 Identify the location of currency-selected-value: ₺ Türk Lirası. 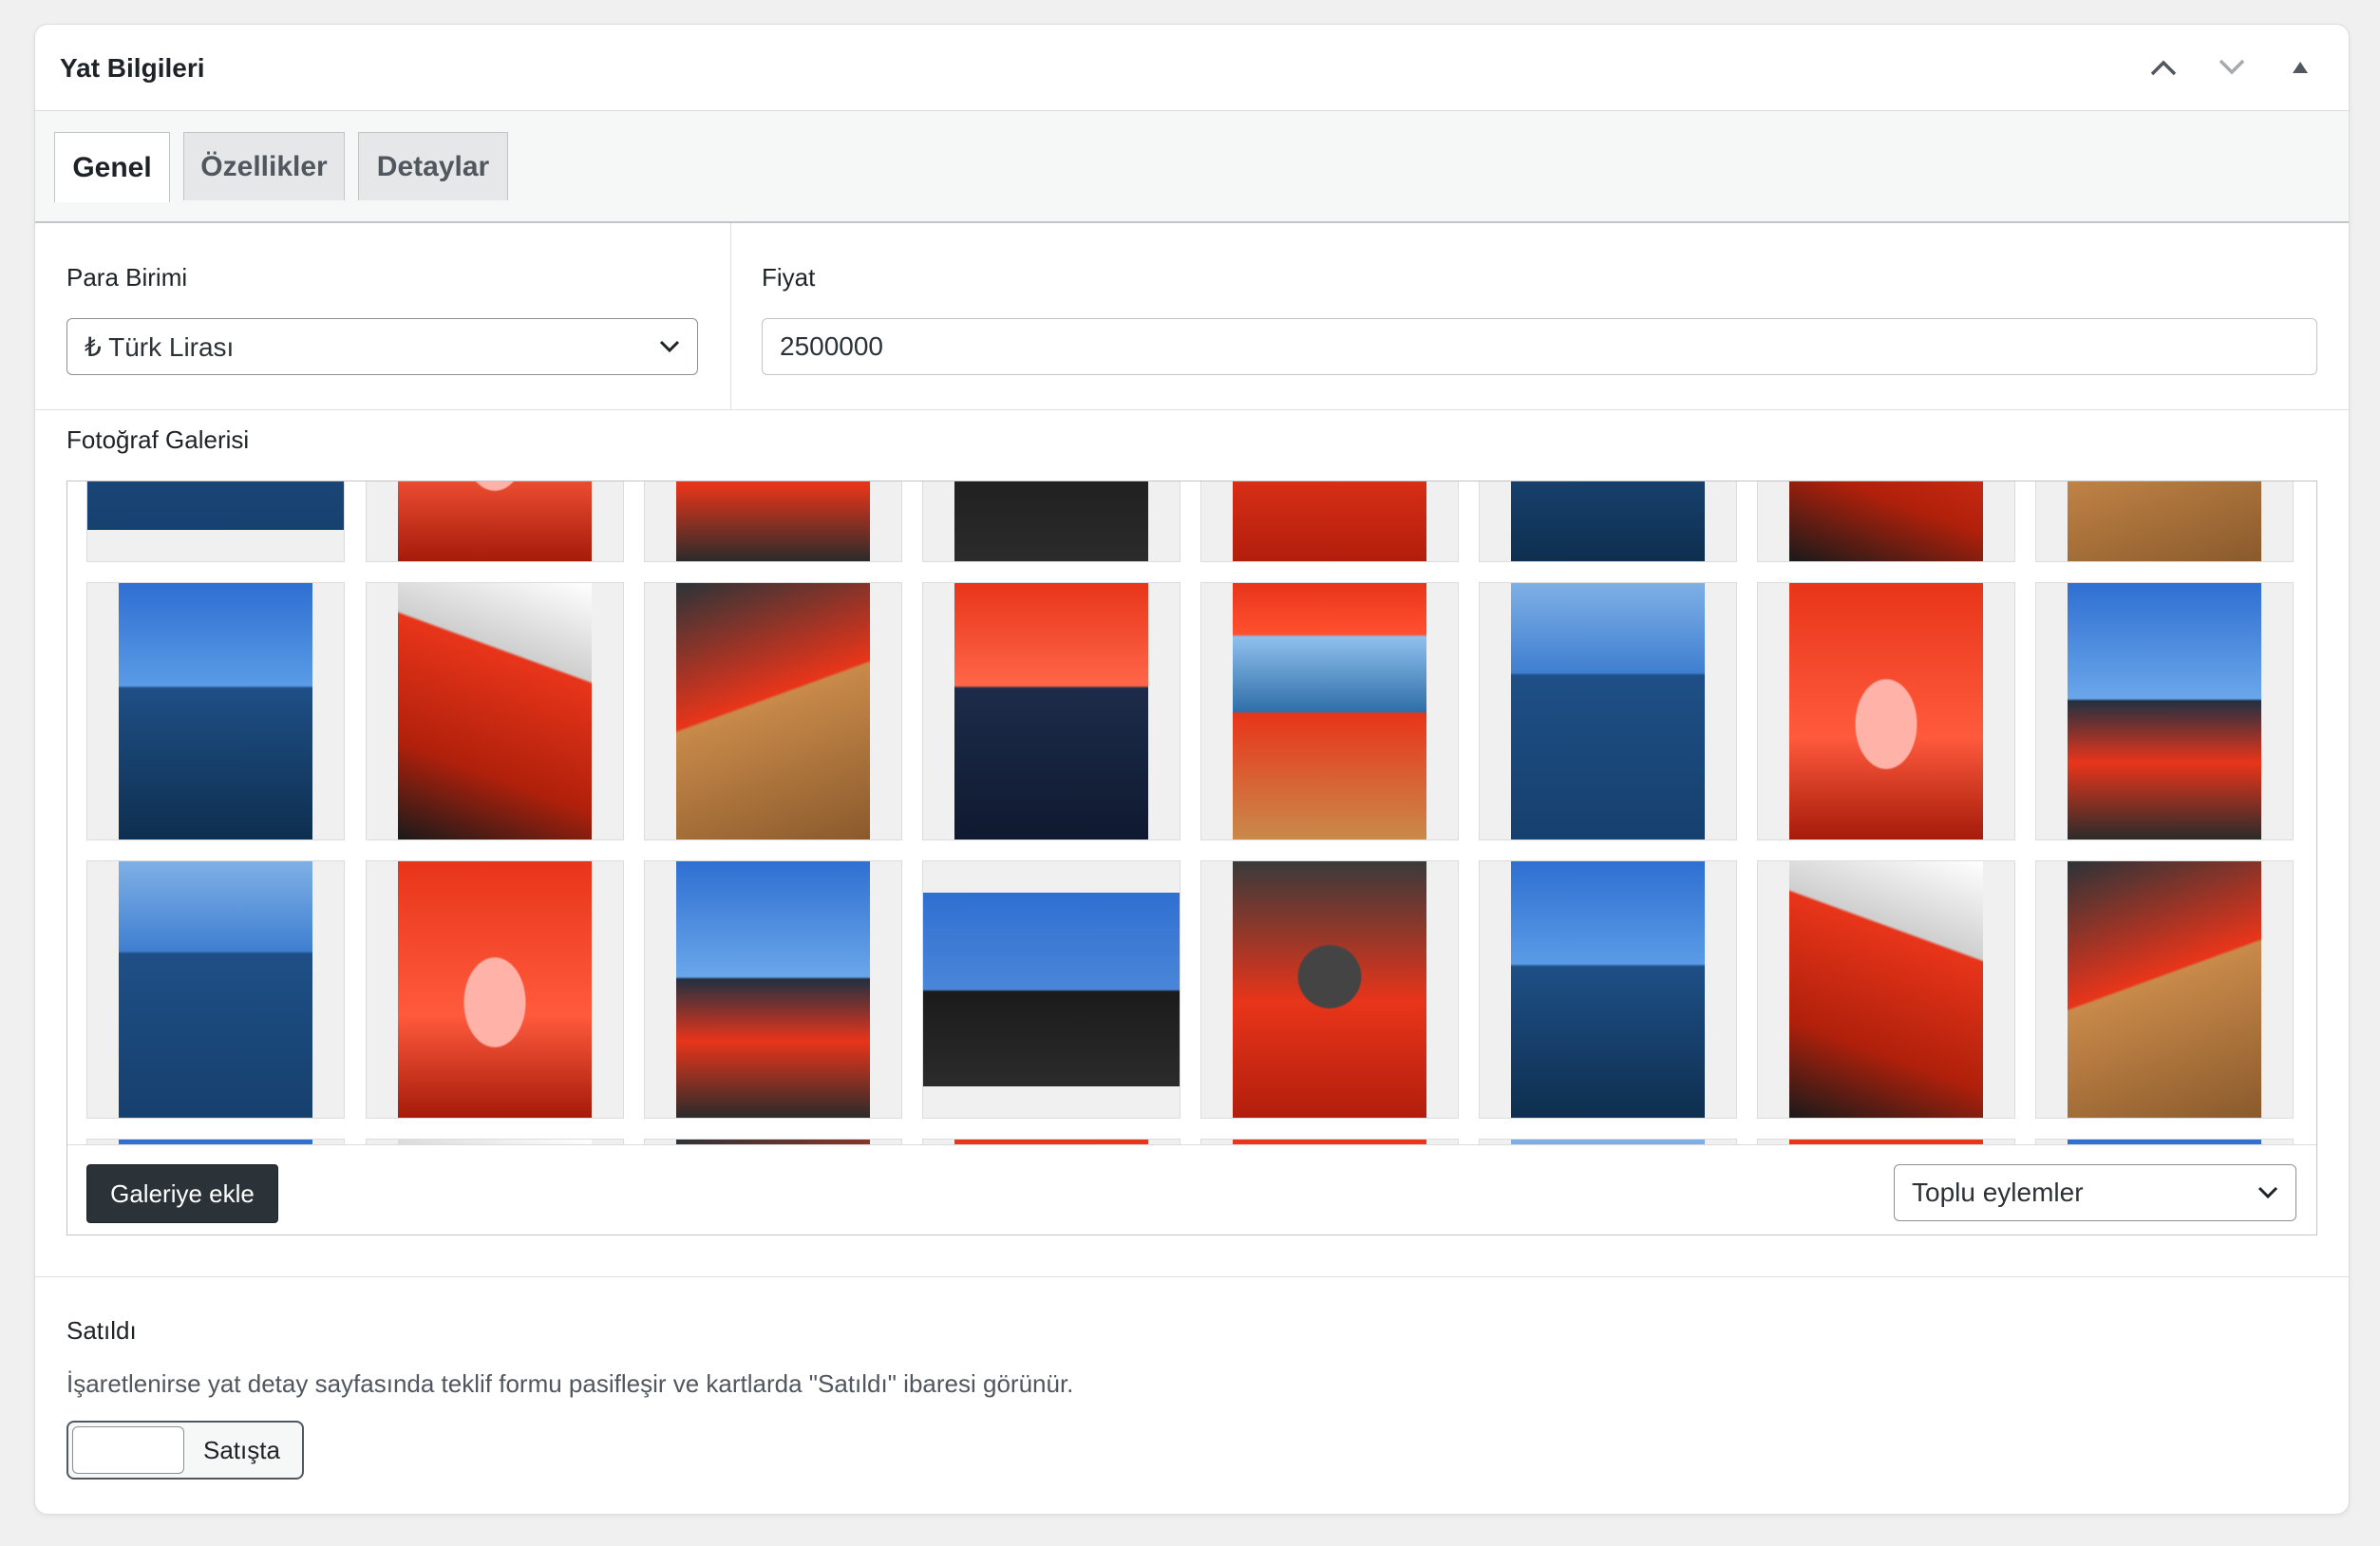
(160, 346).